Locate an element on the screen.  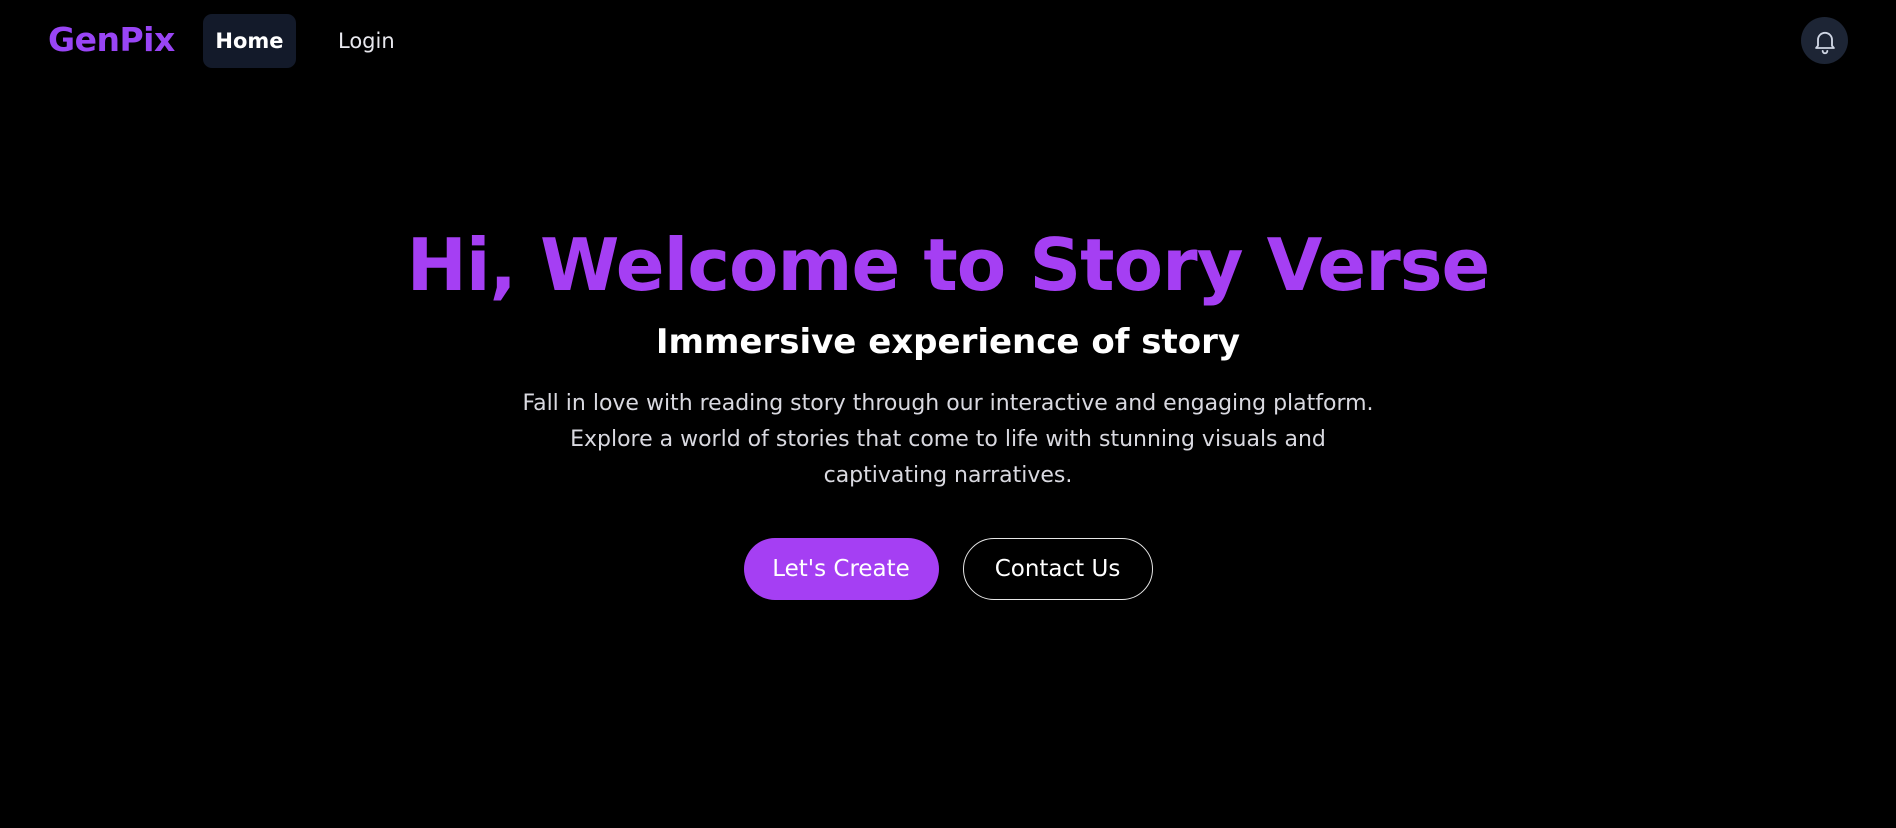
brand-logo: GenPix is located at coordinates (111, 39).